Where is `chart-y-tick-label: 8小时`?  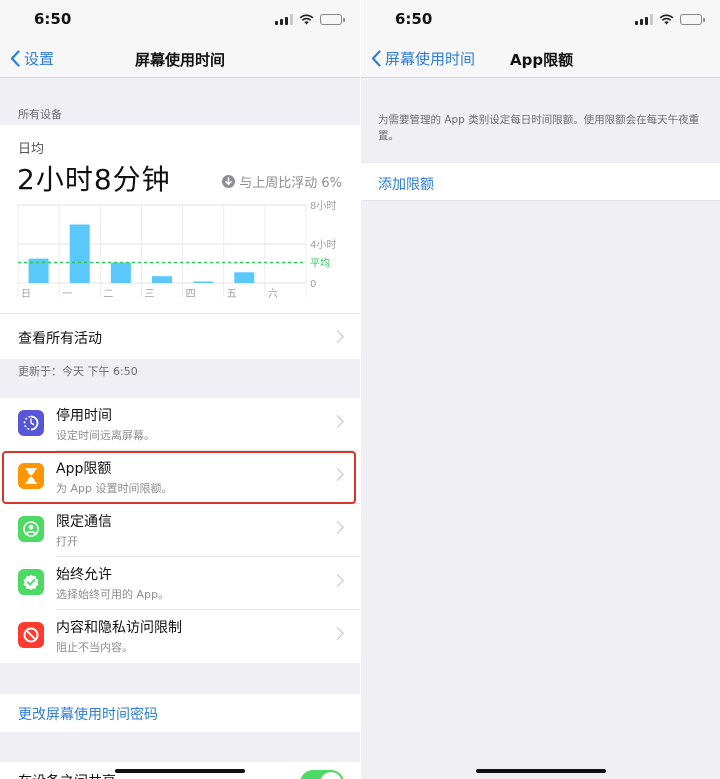
chart-y-tick-label: 8小时 is located at coordinates (323, 206).